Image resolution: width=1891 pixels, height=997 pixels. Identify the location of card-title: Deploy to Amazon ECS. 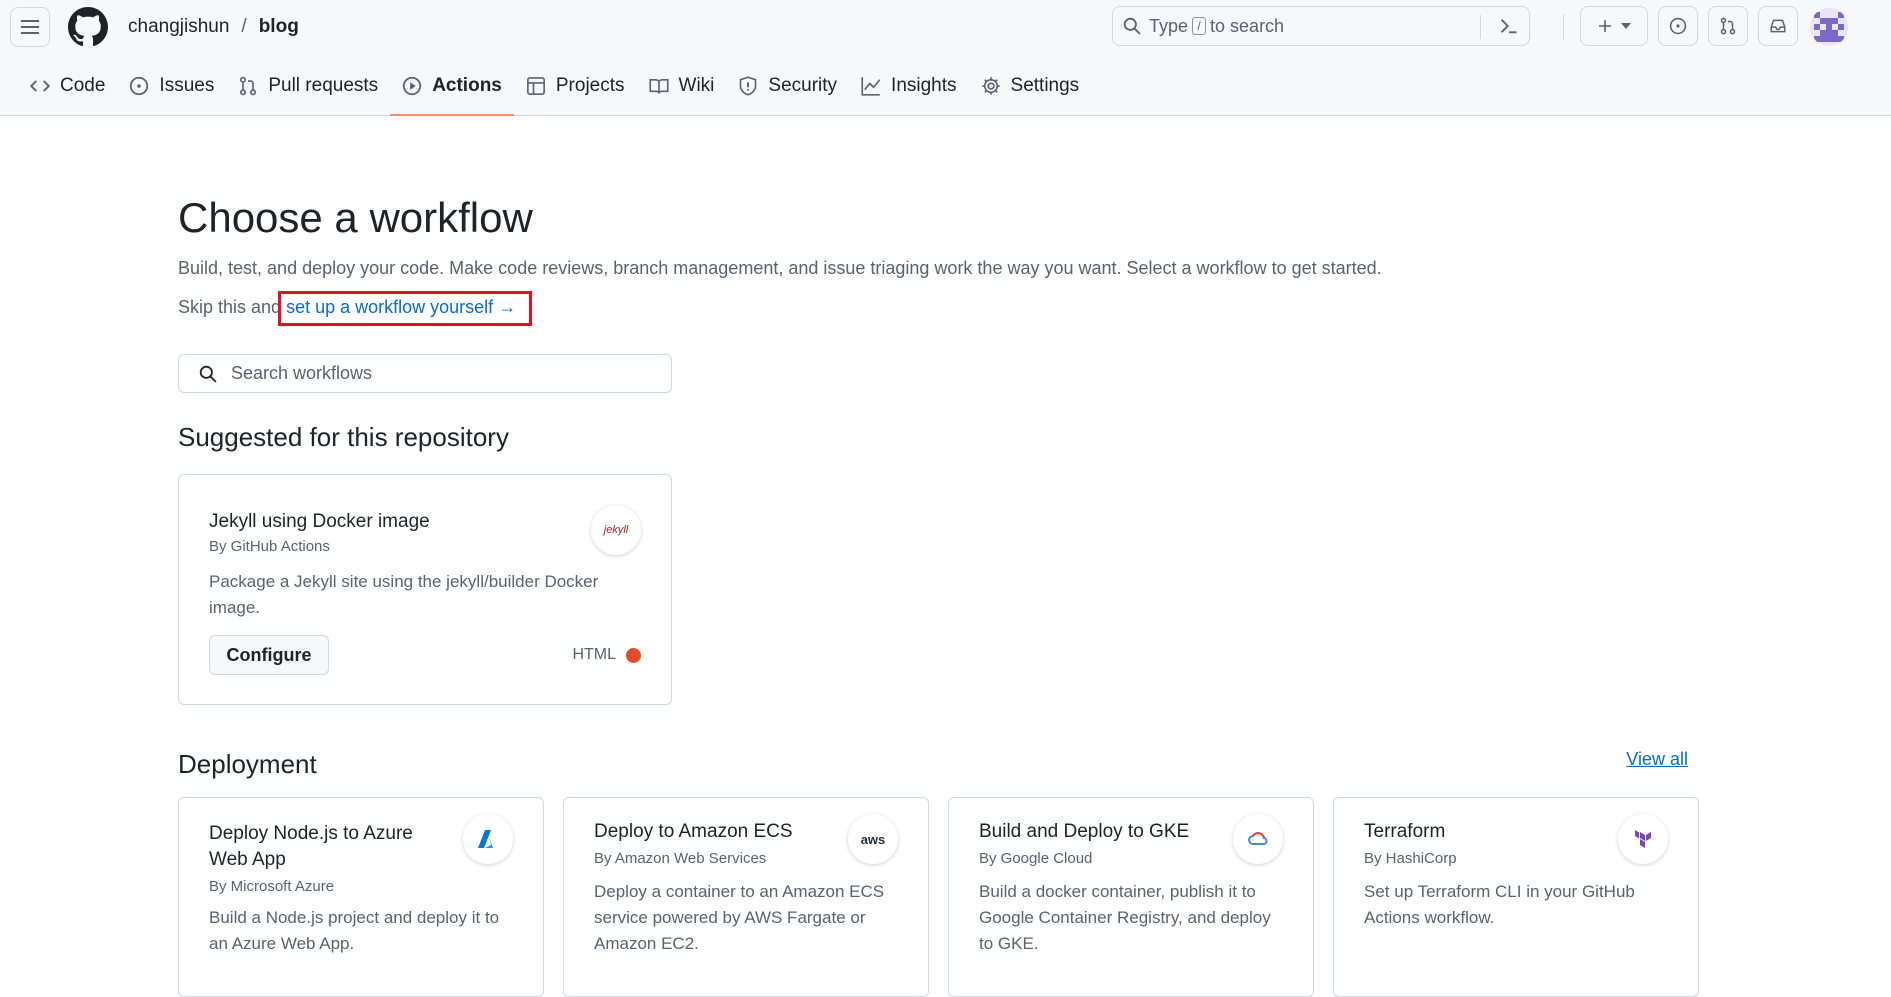
(693, 831).